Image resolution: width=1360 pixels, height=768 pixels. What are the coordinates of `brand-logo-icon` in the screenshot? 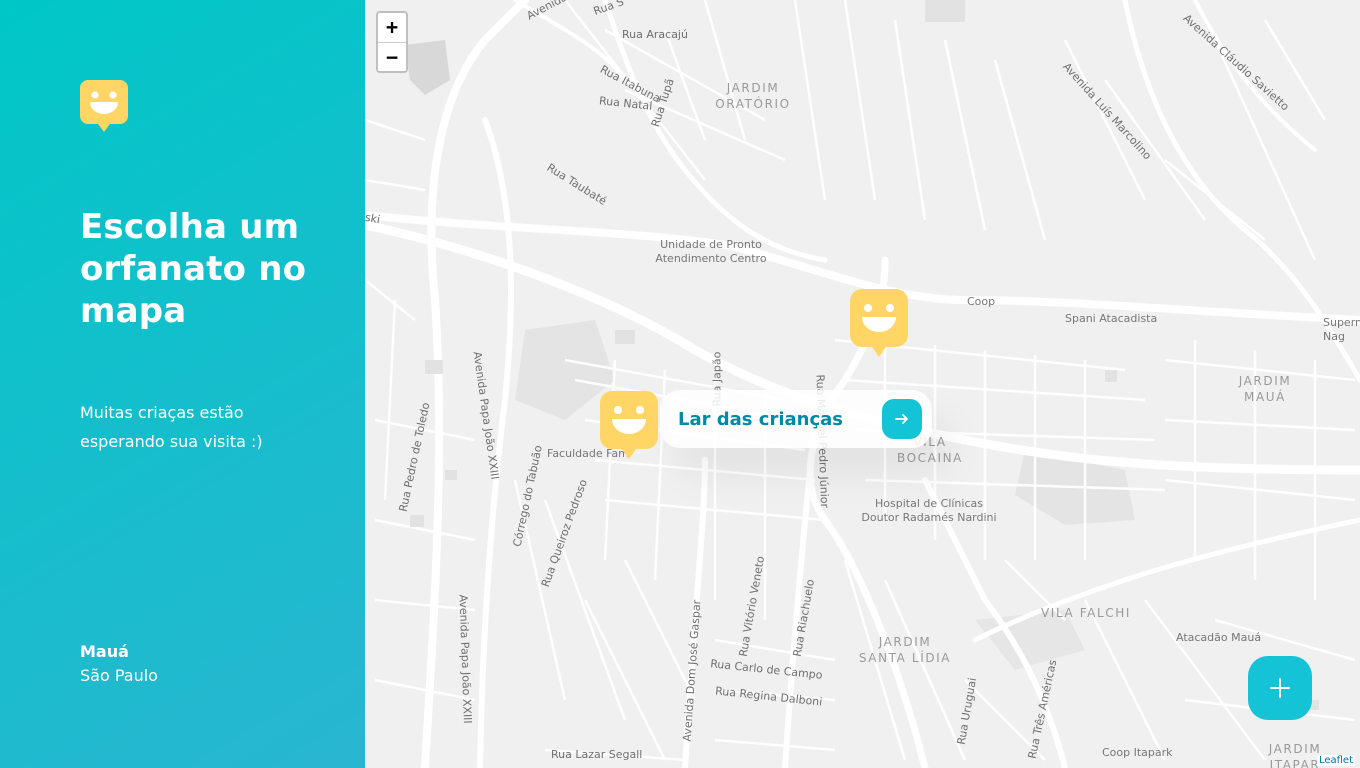 It's located at (104, 106).